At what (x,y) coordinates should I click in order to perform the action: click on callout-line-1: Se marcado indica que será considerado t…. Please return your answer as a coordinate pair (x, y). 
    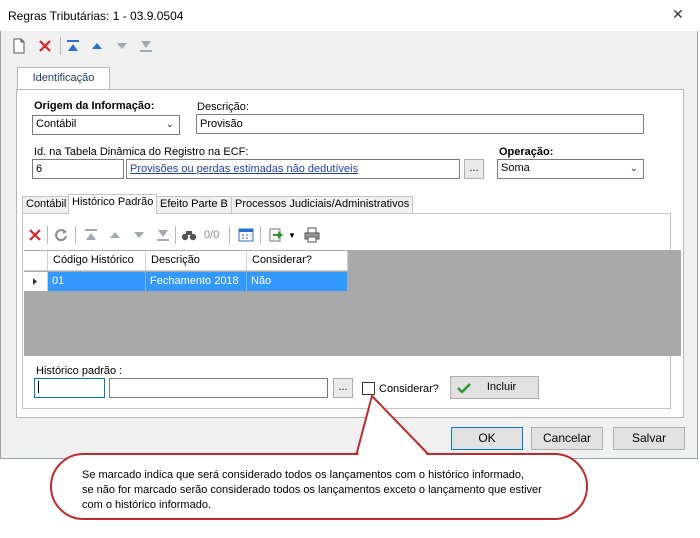
    Looking at the image, I should click on (303, 475).